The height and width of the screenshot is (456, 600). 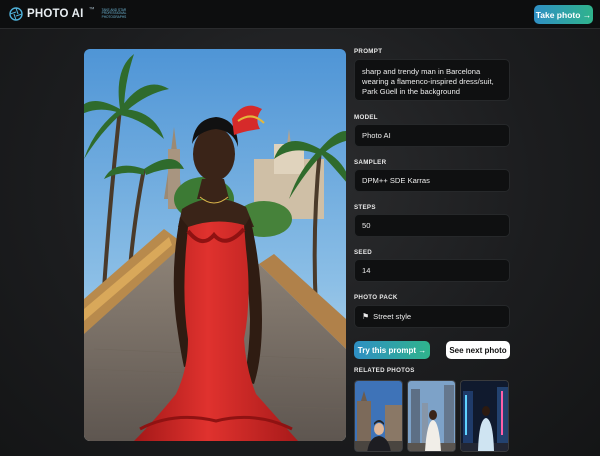 What do you see at coordinates (366, 117) in the screenshot?
I see `model-label: MODEL` at bounding box center [366, 117].